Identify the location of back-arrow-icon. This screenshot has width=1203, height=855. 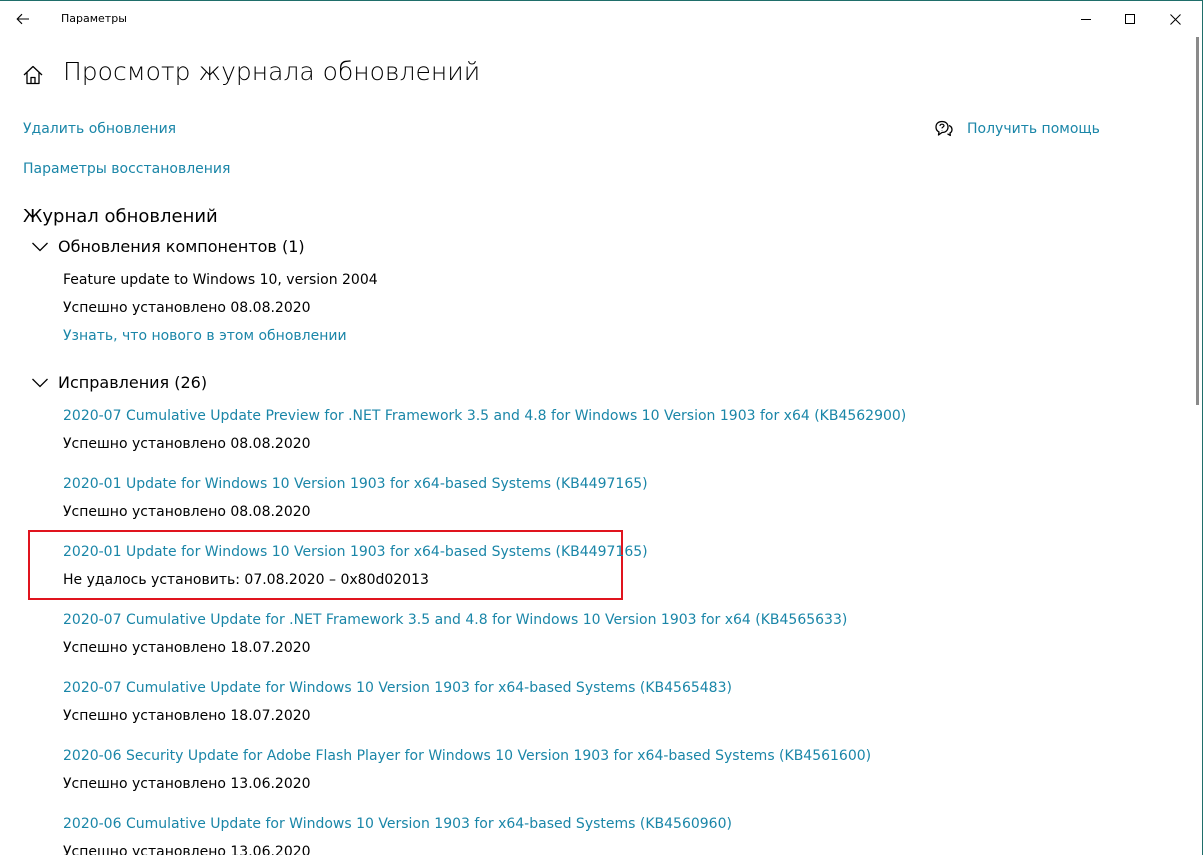
(22, 19).